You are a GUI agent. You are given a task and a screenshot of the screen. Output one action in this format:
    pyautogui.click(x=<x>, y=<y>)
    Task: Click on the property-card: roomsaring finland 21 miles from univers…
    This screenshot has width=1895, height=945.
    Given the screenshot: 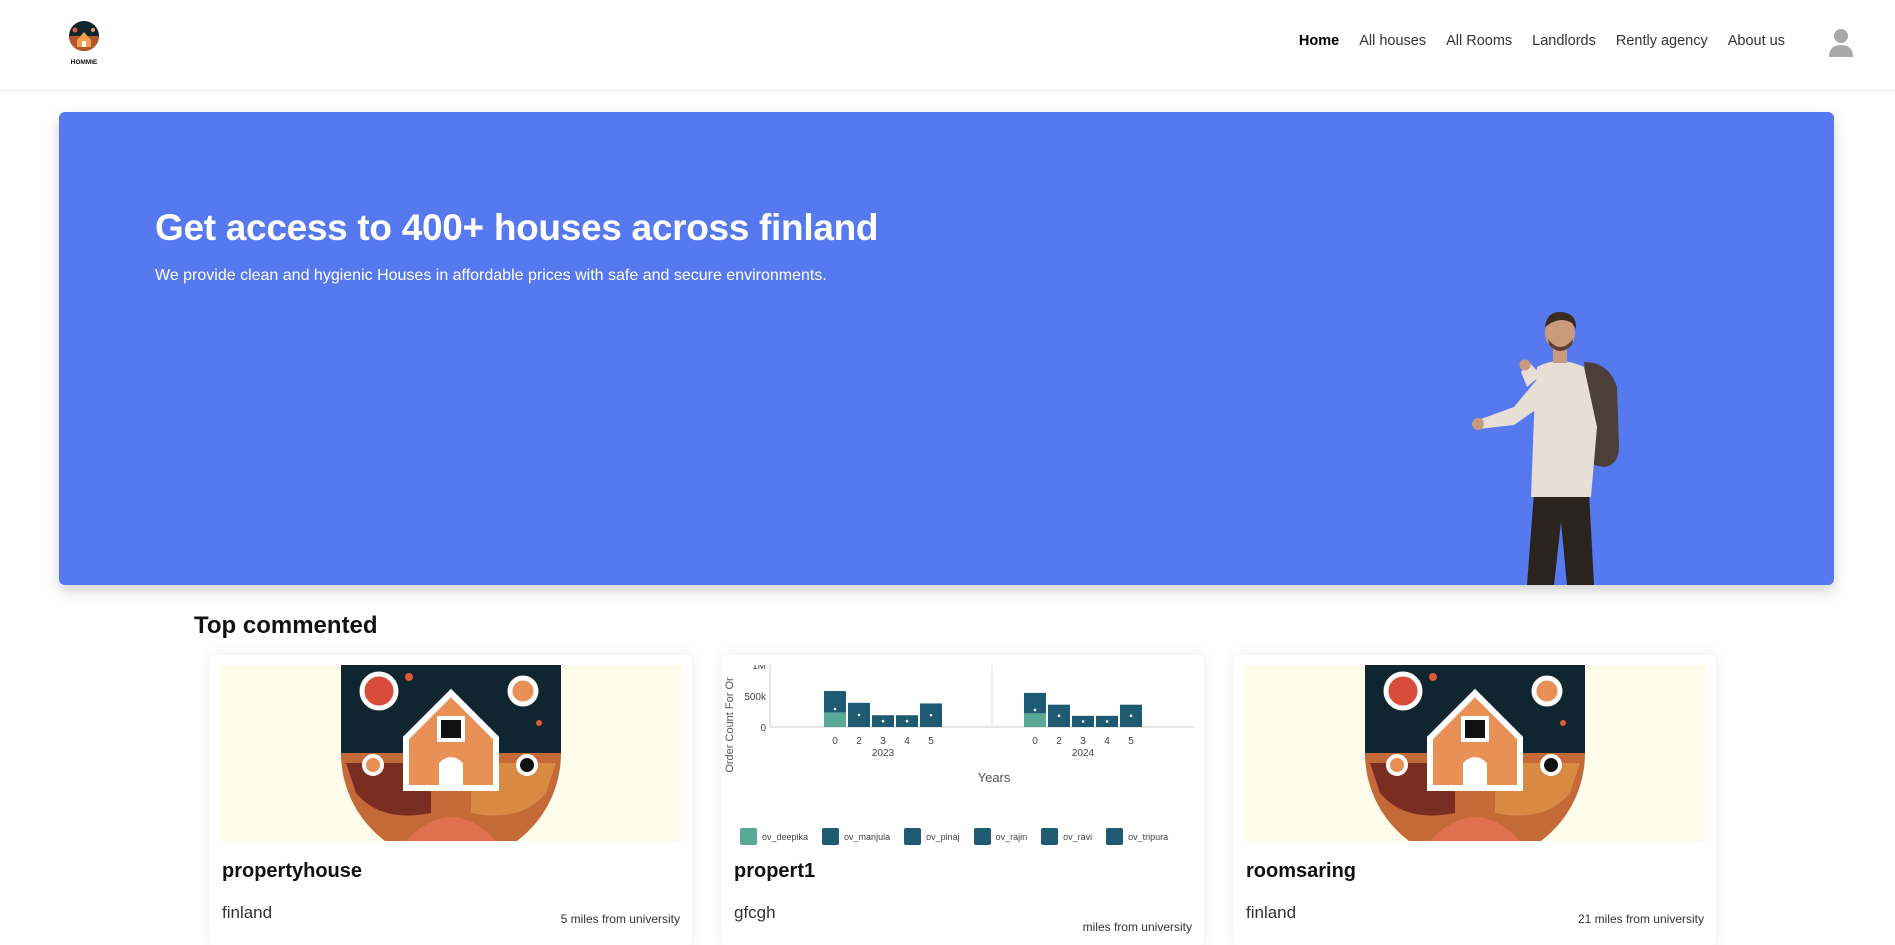 What is the action you would take?
    pyautogui.click(x=1475, y=800)
    